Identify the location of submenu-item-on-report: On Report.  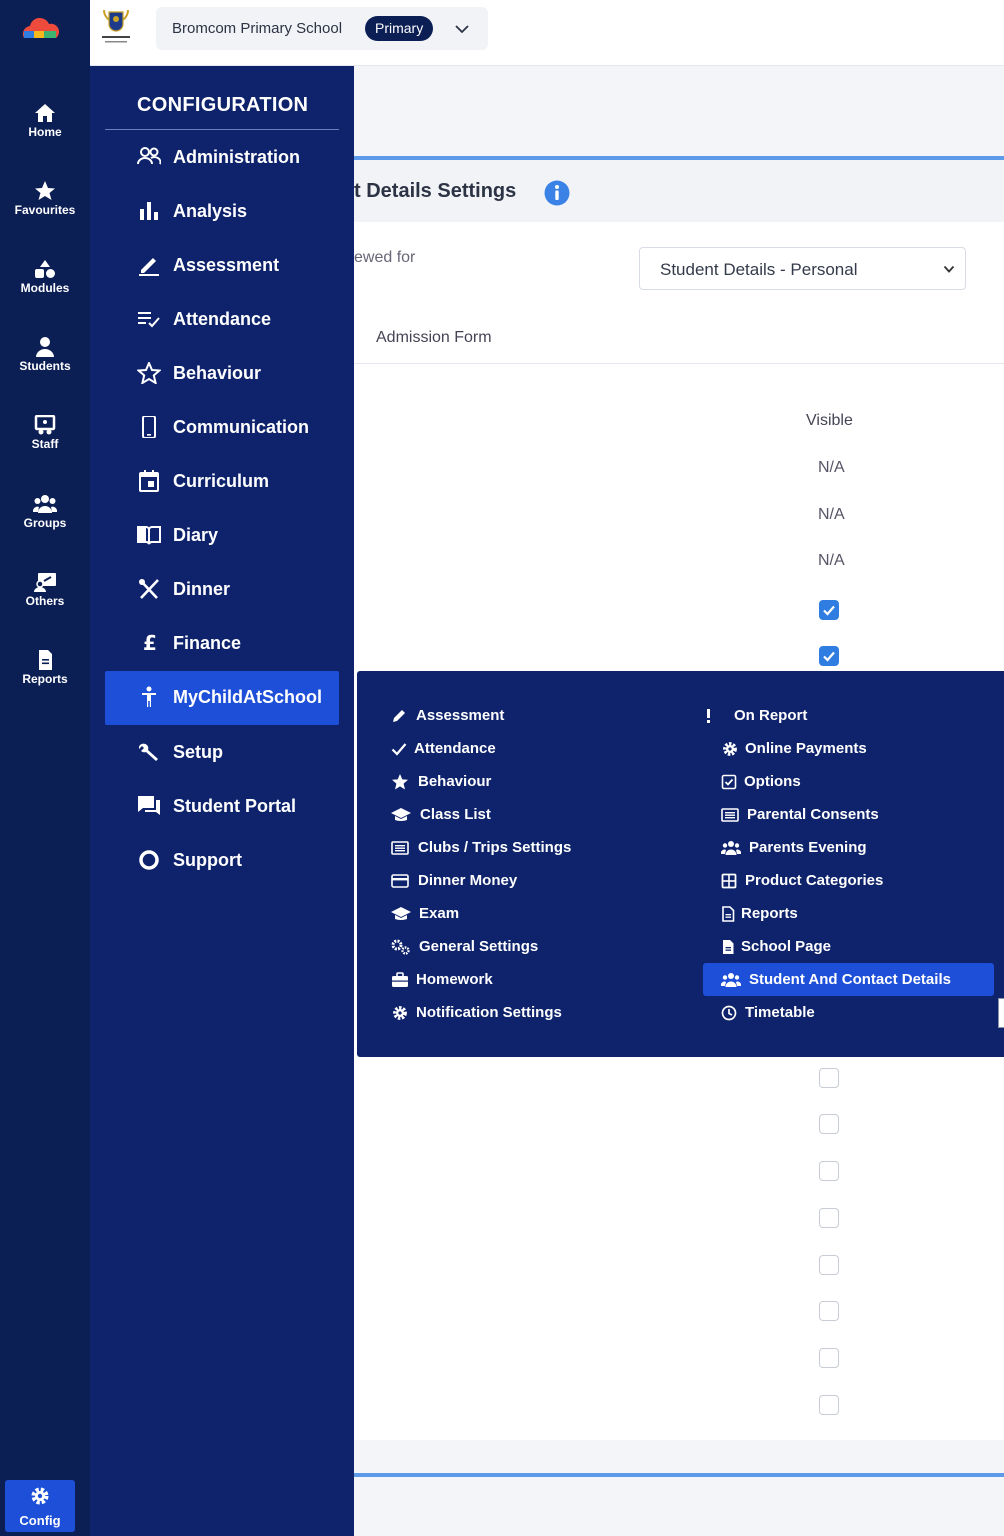
(848, 716).